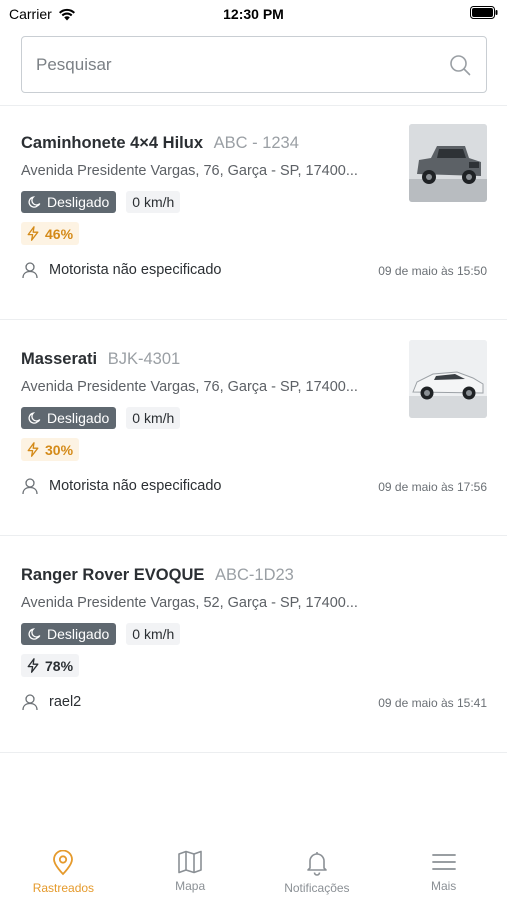 The image size is (507, 900). I want to click on battery-status-icon, so click(484, 15).